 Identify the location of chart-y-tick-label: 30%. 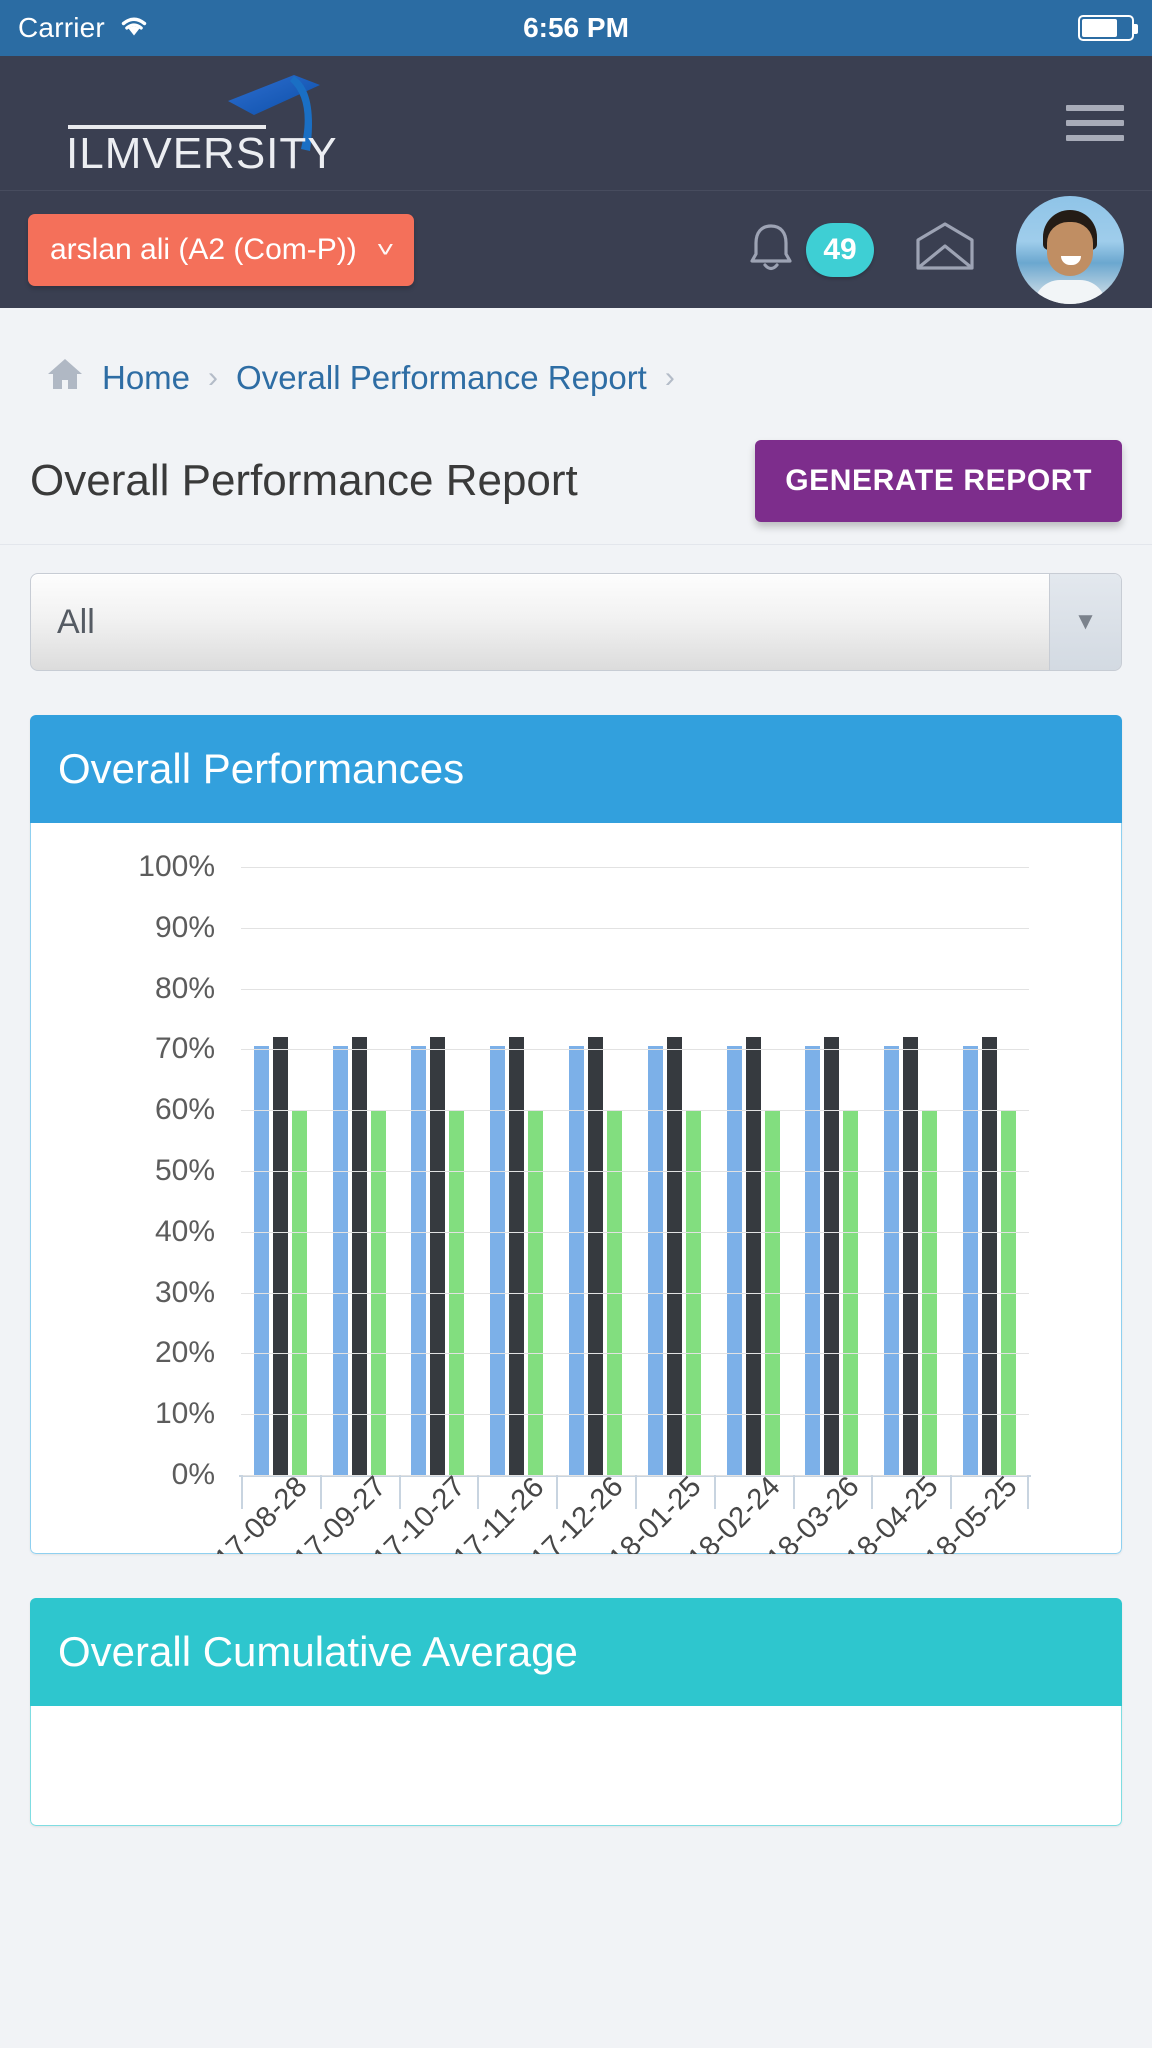
(184, 1292).